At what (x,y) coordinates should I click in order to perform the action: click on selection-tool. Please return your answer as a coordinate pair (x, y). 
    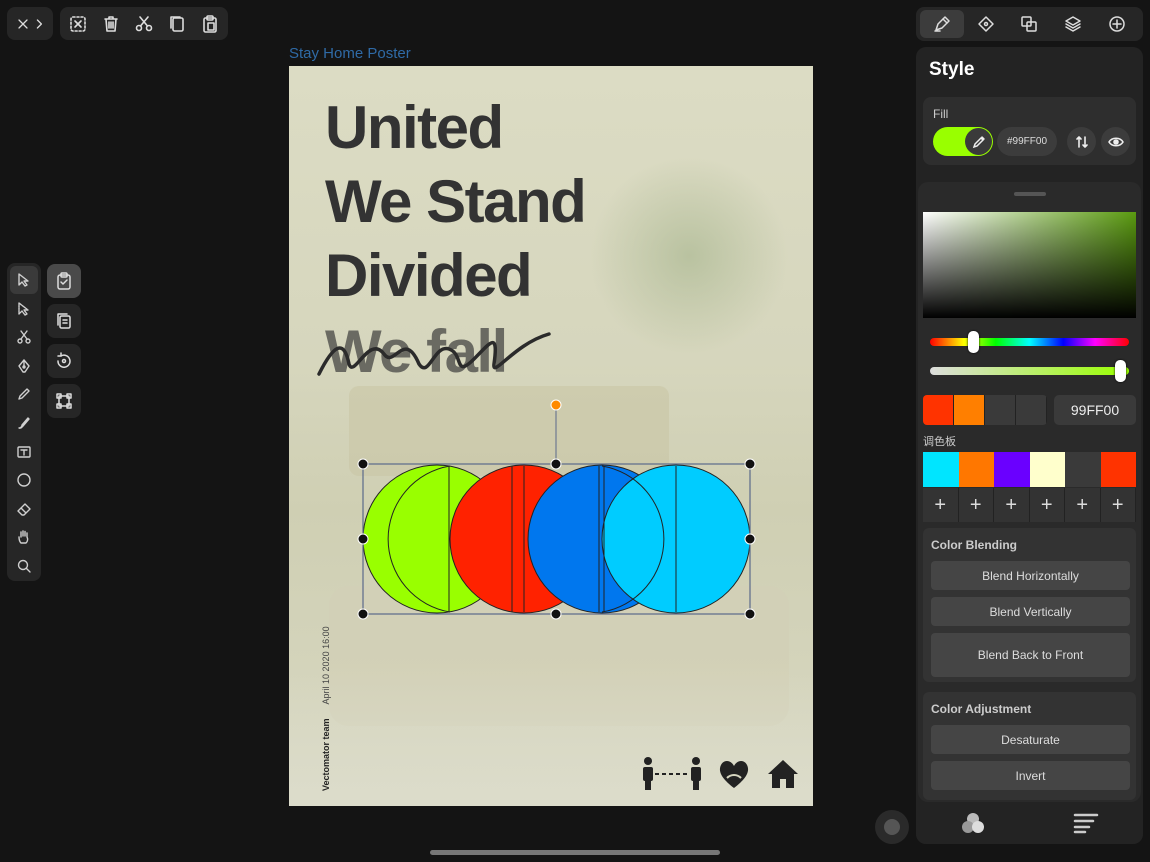
    Looking at the image, I should click on (24, 280).